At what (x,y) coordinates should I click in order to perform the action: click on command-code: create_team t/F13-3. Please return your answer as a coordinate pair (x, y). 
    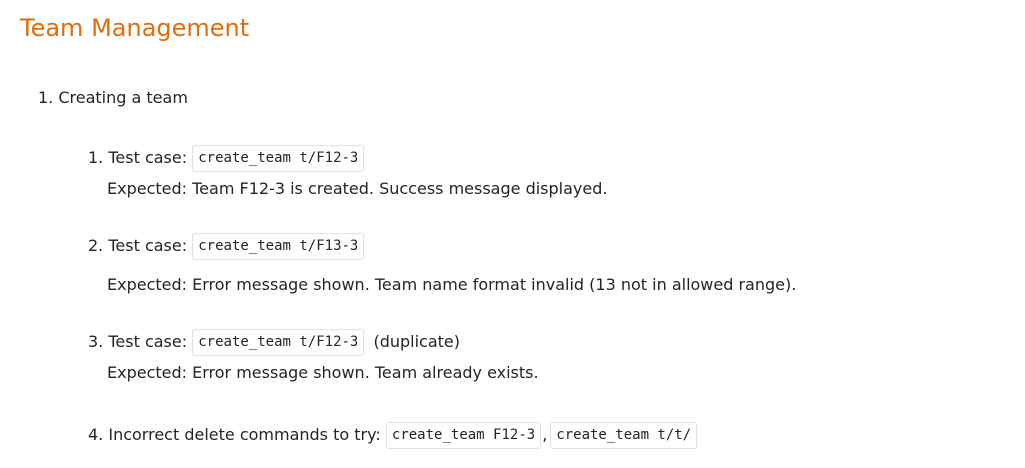
    Looking at the image, I should click on (278, 246).